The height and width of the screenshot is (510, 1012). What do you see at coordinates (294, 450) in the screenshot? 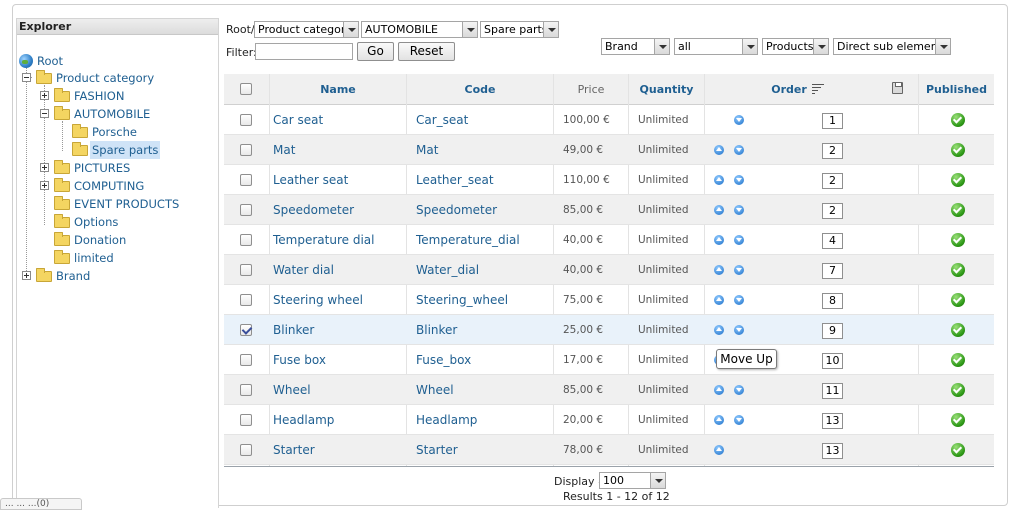
I see `product-name-link: Starter` at bounding box center [294, 450].